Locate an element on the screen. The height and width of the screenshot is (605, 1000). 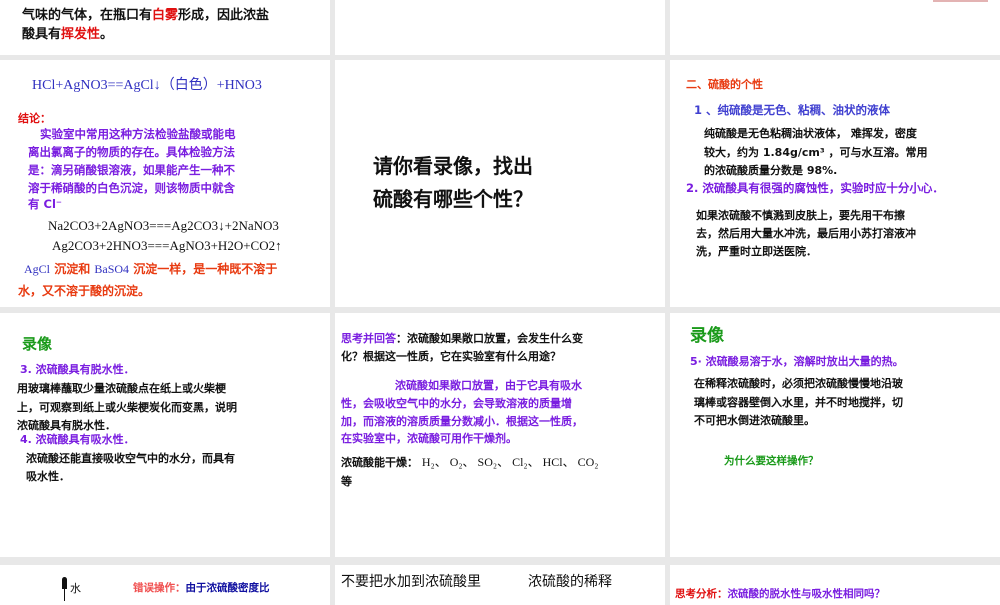
body-line: 用玻璃棒蘸取少量浓硫酸点在纸上或火柴梗 is located at coordinates (121, 388).